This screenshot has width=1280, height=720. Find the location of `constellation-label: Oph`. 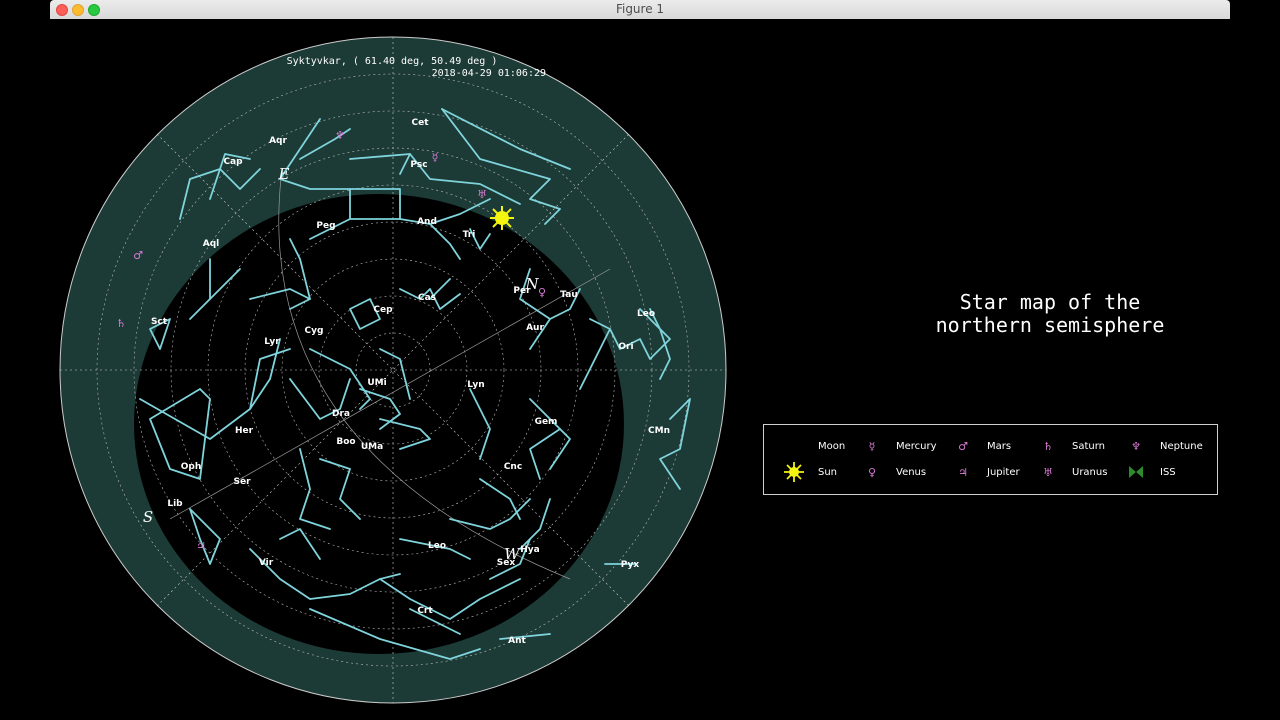

constellation-label: Oph is located at coordinates (191, 467).